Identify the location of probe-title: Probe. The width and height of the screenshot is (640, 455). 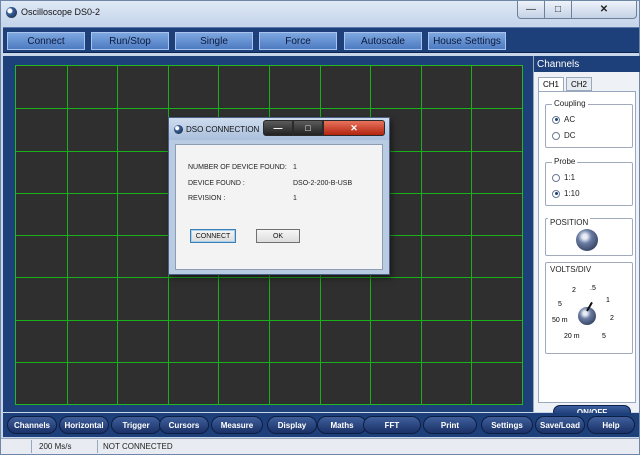
(565, 161).